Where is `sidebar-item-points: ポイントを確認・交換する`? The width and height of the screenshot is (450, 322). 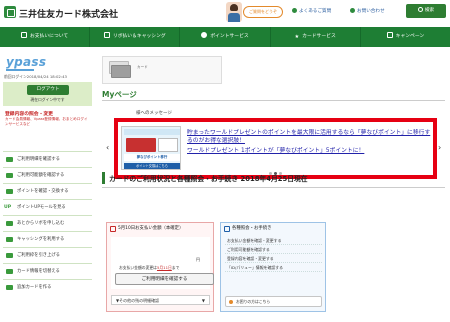 sidebar-item-points: ポイントを確認・交換する is located at coordinates (47, 191).